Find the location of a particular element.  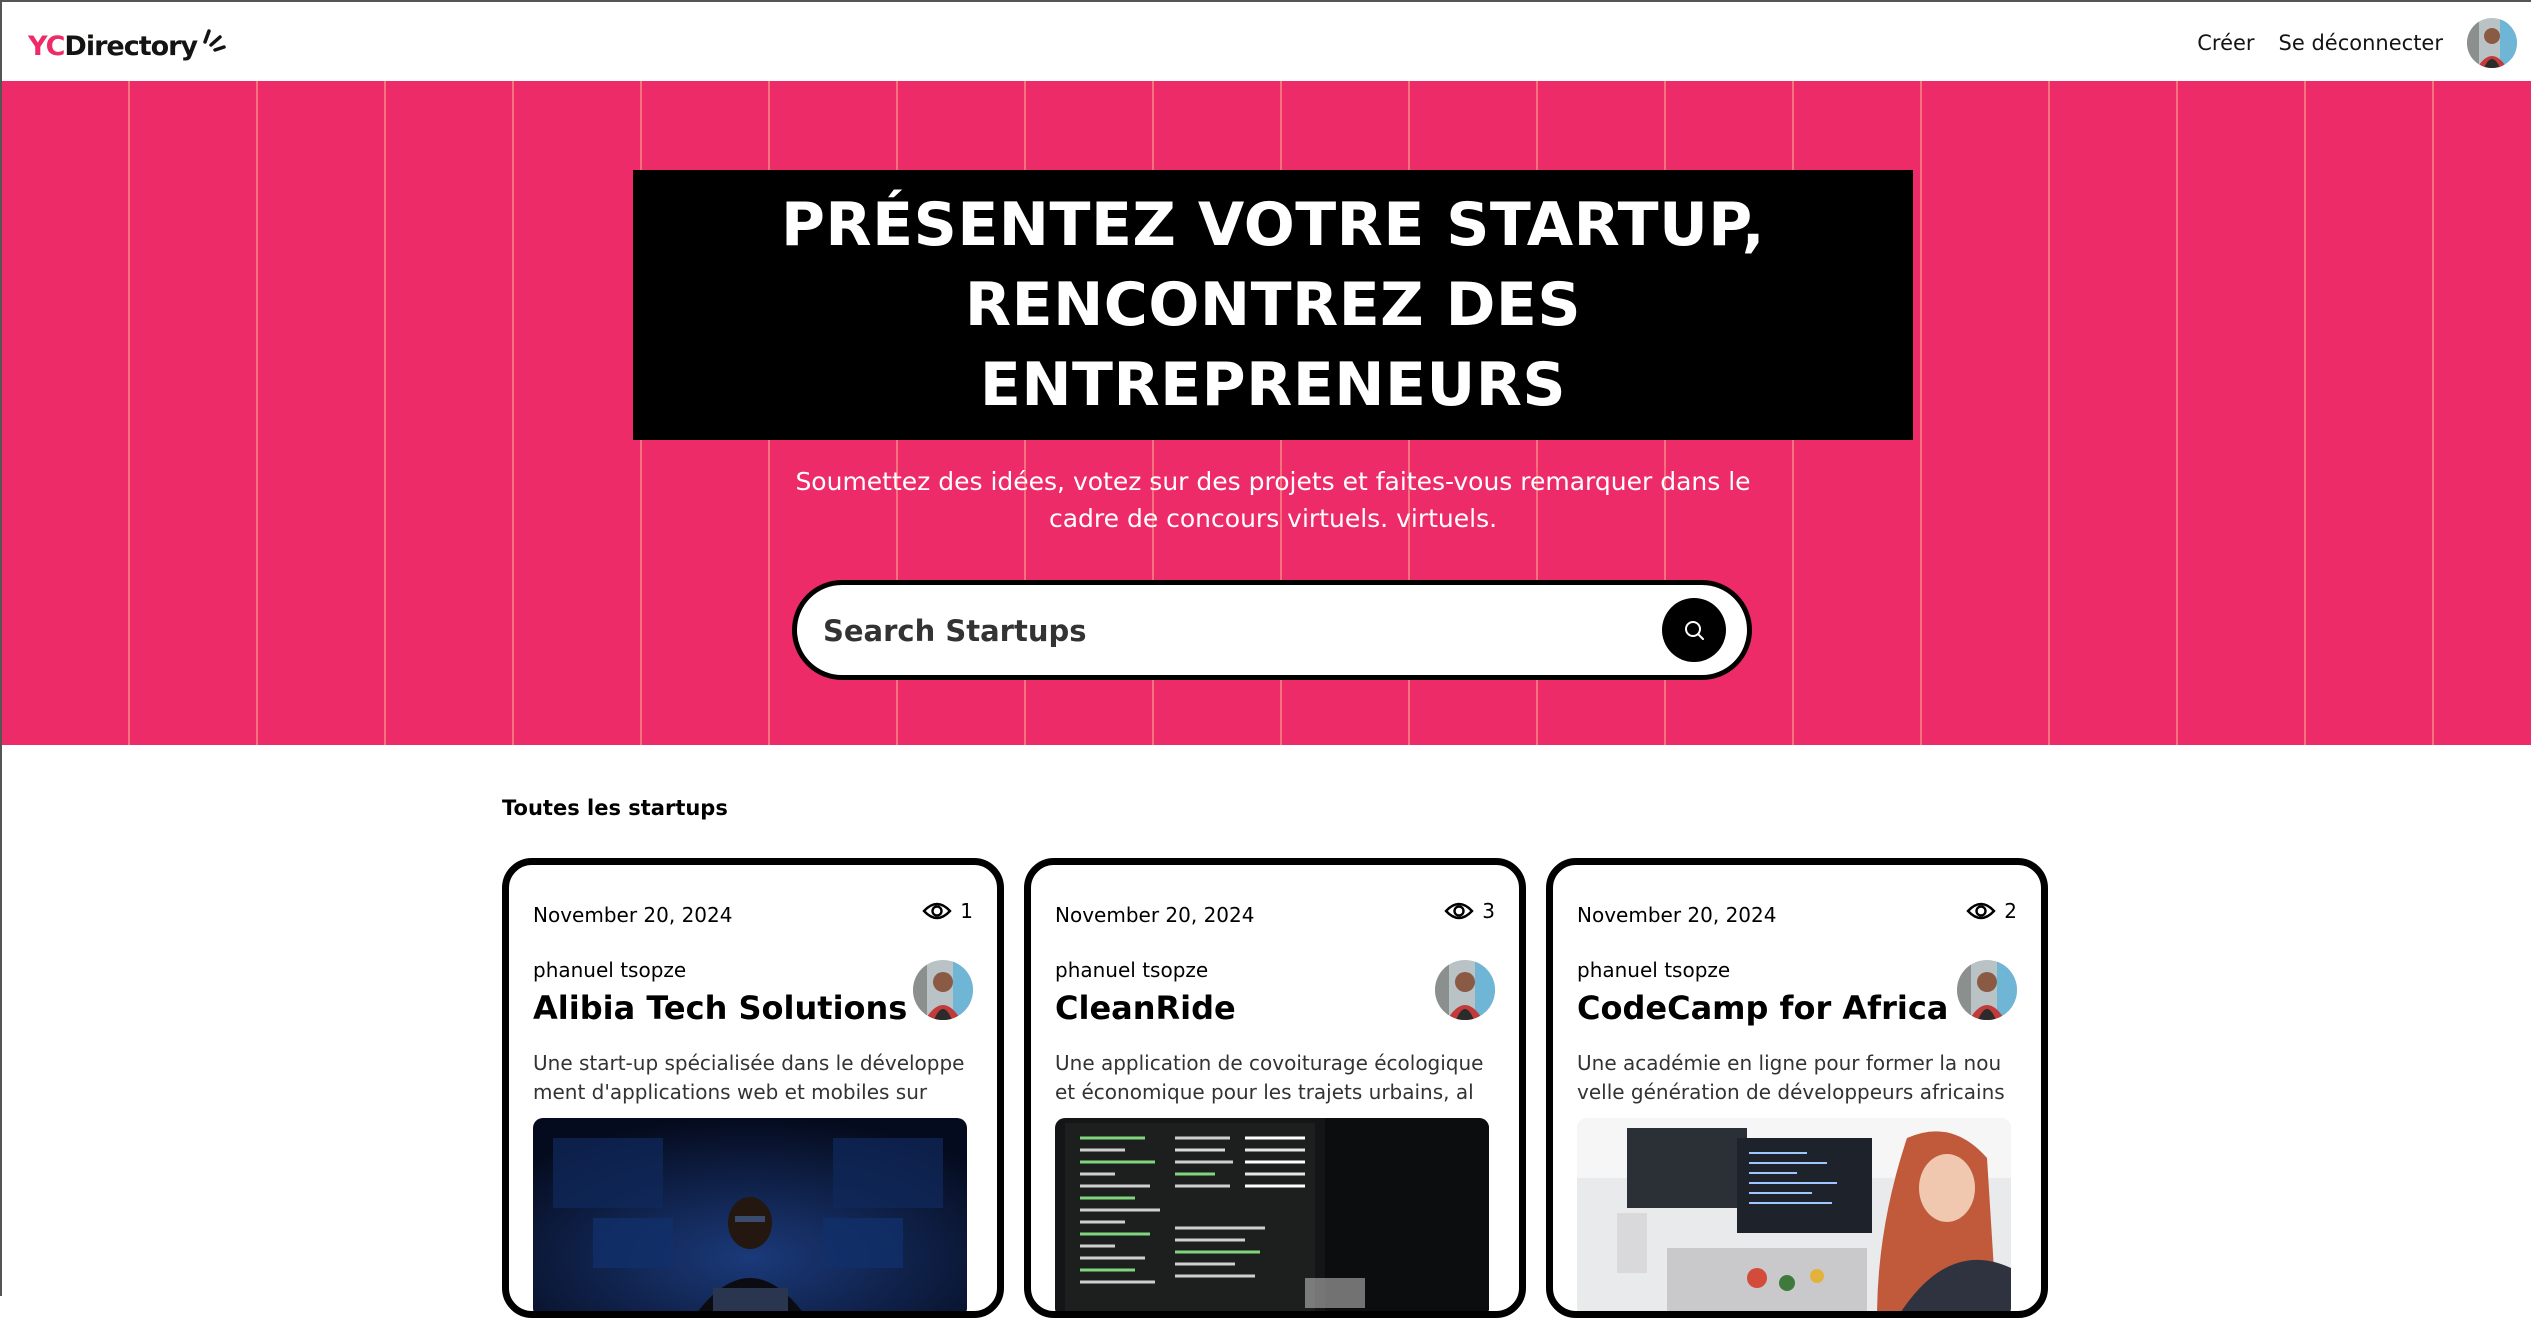

search-icon is located at coordinates (1694, 630).